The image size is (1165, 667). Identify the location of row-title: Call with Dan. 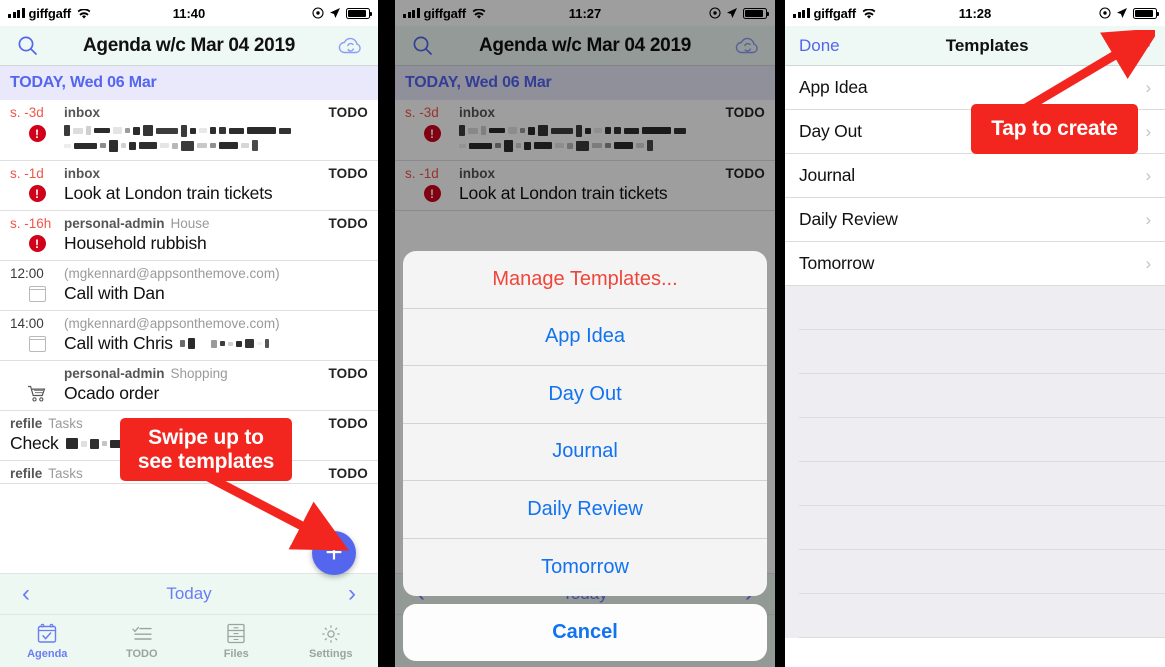
(114, 293).